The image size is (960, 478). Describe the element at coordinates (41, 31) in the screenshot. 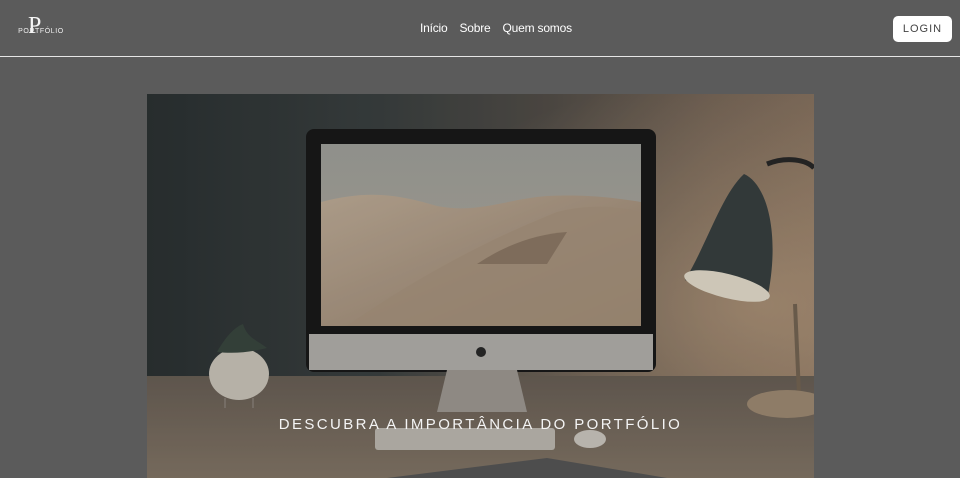

I see `logo-text: PORTFÓLIO` at that location.